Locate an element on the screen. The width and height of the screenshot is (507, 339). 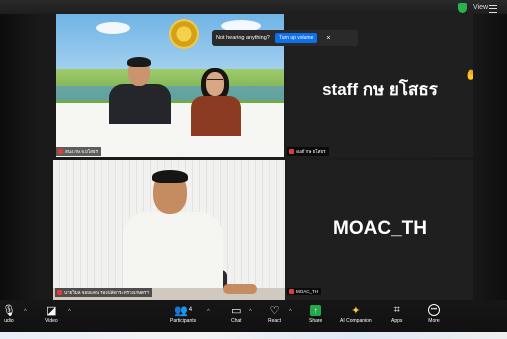
tile-display-name: MOAC_TH is located at coordinates (380, 228).